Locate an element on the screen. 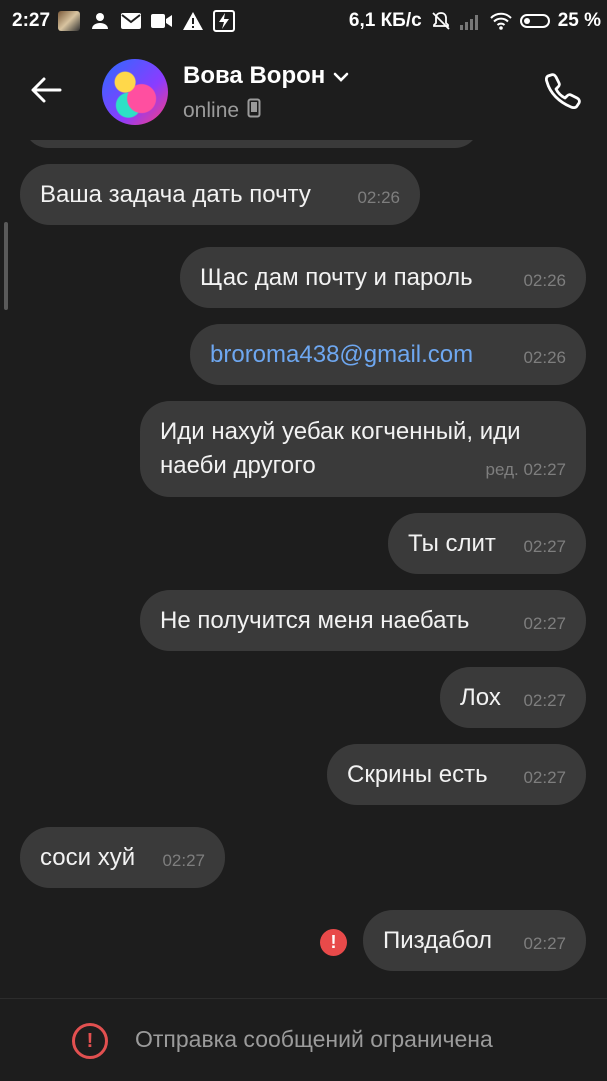 This screenshot has height=1081, width=607. avatar is located at coordinates (135, 92).